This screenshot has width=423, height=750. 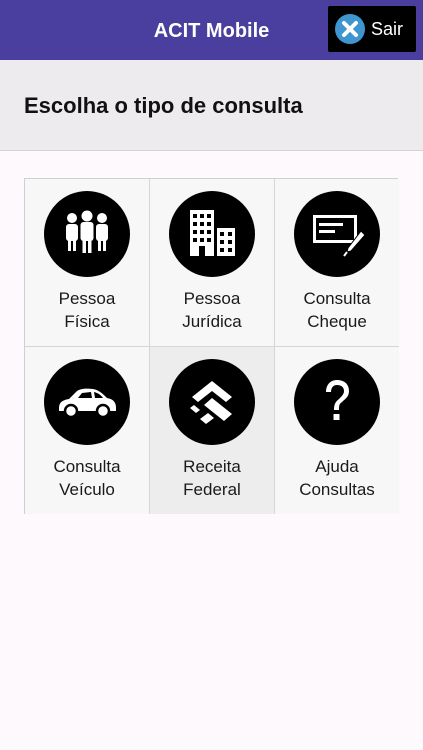 What do you see at coordinates (87, 234) in the screenshot?
I see `people-icon` at bounding box center [87, 234].